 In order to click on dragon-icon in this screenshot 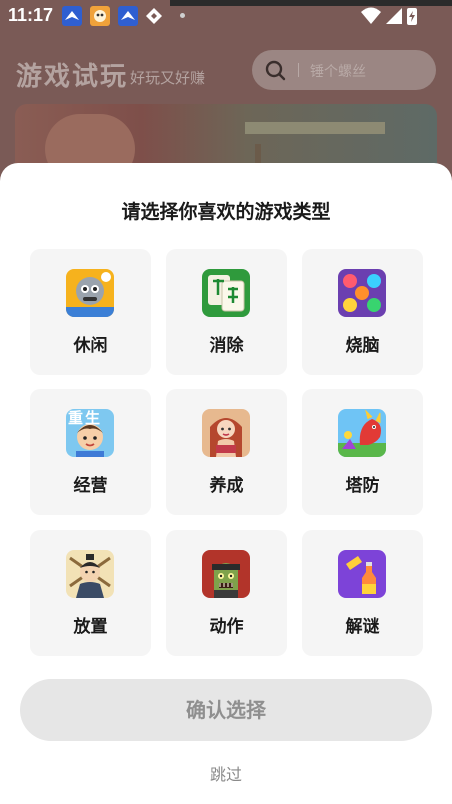, I will do `click(362, 433)`.